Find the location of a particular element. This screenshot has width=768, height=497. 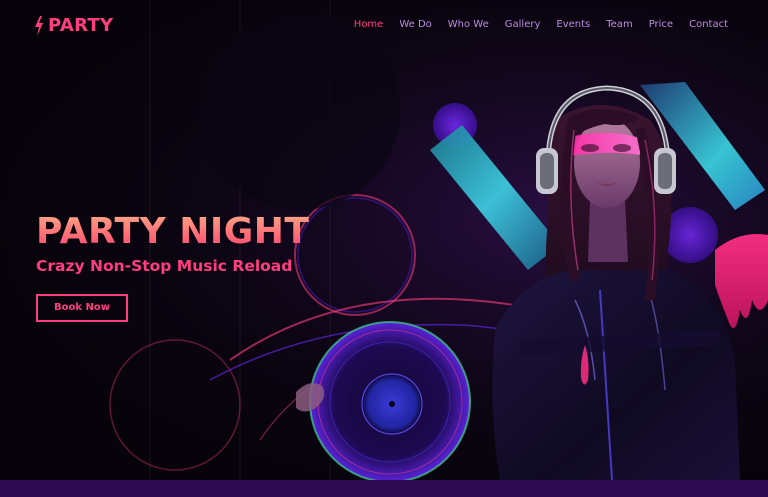

hero-subtitle: Crazy Non-Stop Music Reload is located at coordinates (164, 266).